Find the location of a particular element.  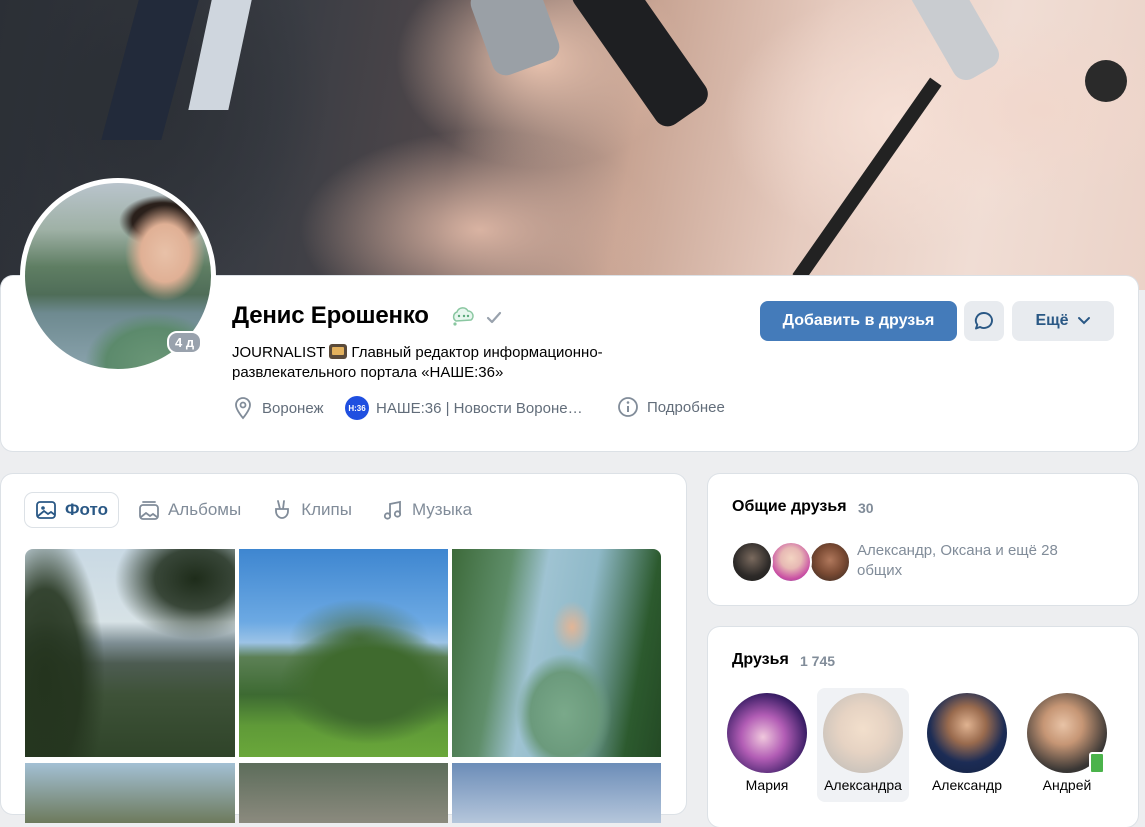

city-info: Воронеж is located at coordinates (278, 408).